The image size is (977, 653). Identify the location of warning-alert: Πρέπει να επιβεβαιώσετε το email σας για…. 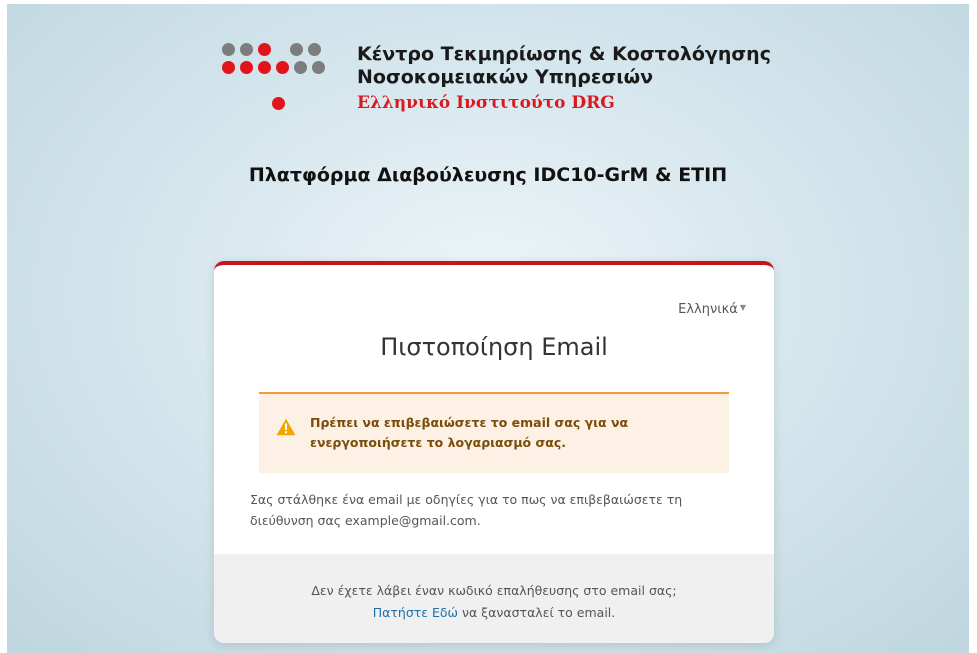
(494, 432).